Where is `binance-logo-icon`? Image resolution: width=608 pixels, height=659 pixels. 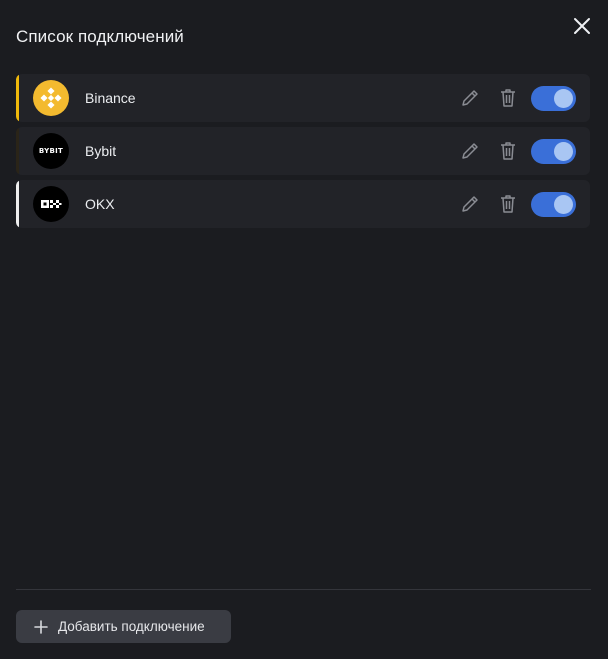
binance-logo-icon is located at coordinates (51, 98).